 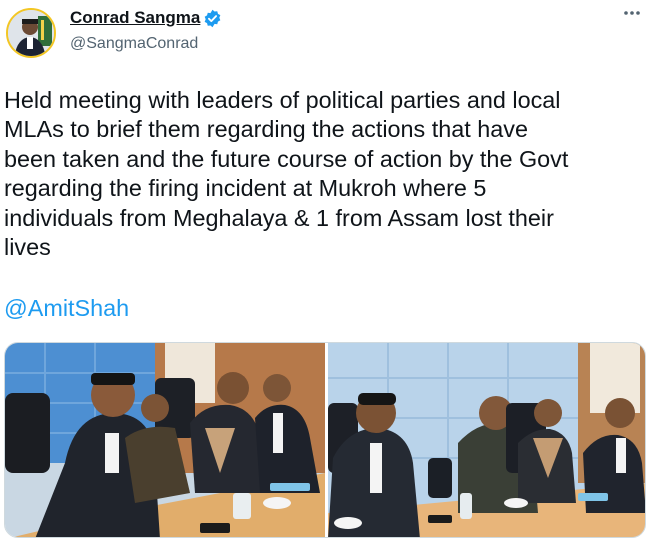 What do you see at coordinates (134, 44) in the screenshot?
I see `author-handle: @SangmaConrad` at bounding box center [134, 44].